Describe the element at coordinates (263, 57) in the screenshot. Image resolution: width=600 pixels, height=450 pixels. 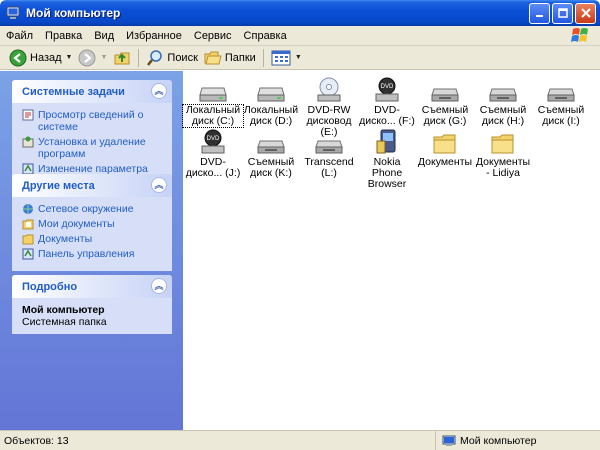
I see `toolbar-separator` at that location.